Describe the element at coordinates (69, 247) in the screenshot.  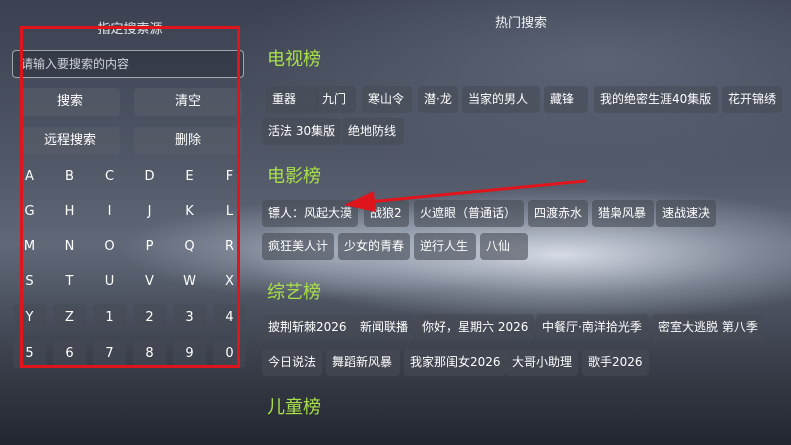
I see `key-n: N` at that location.